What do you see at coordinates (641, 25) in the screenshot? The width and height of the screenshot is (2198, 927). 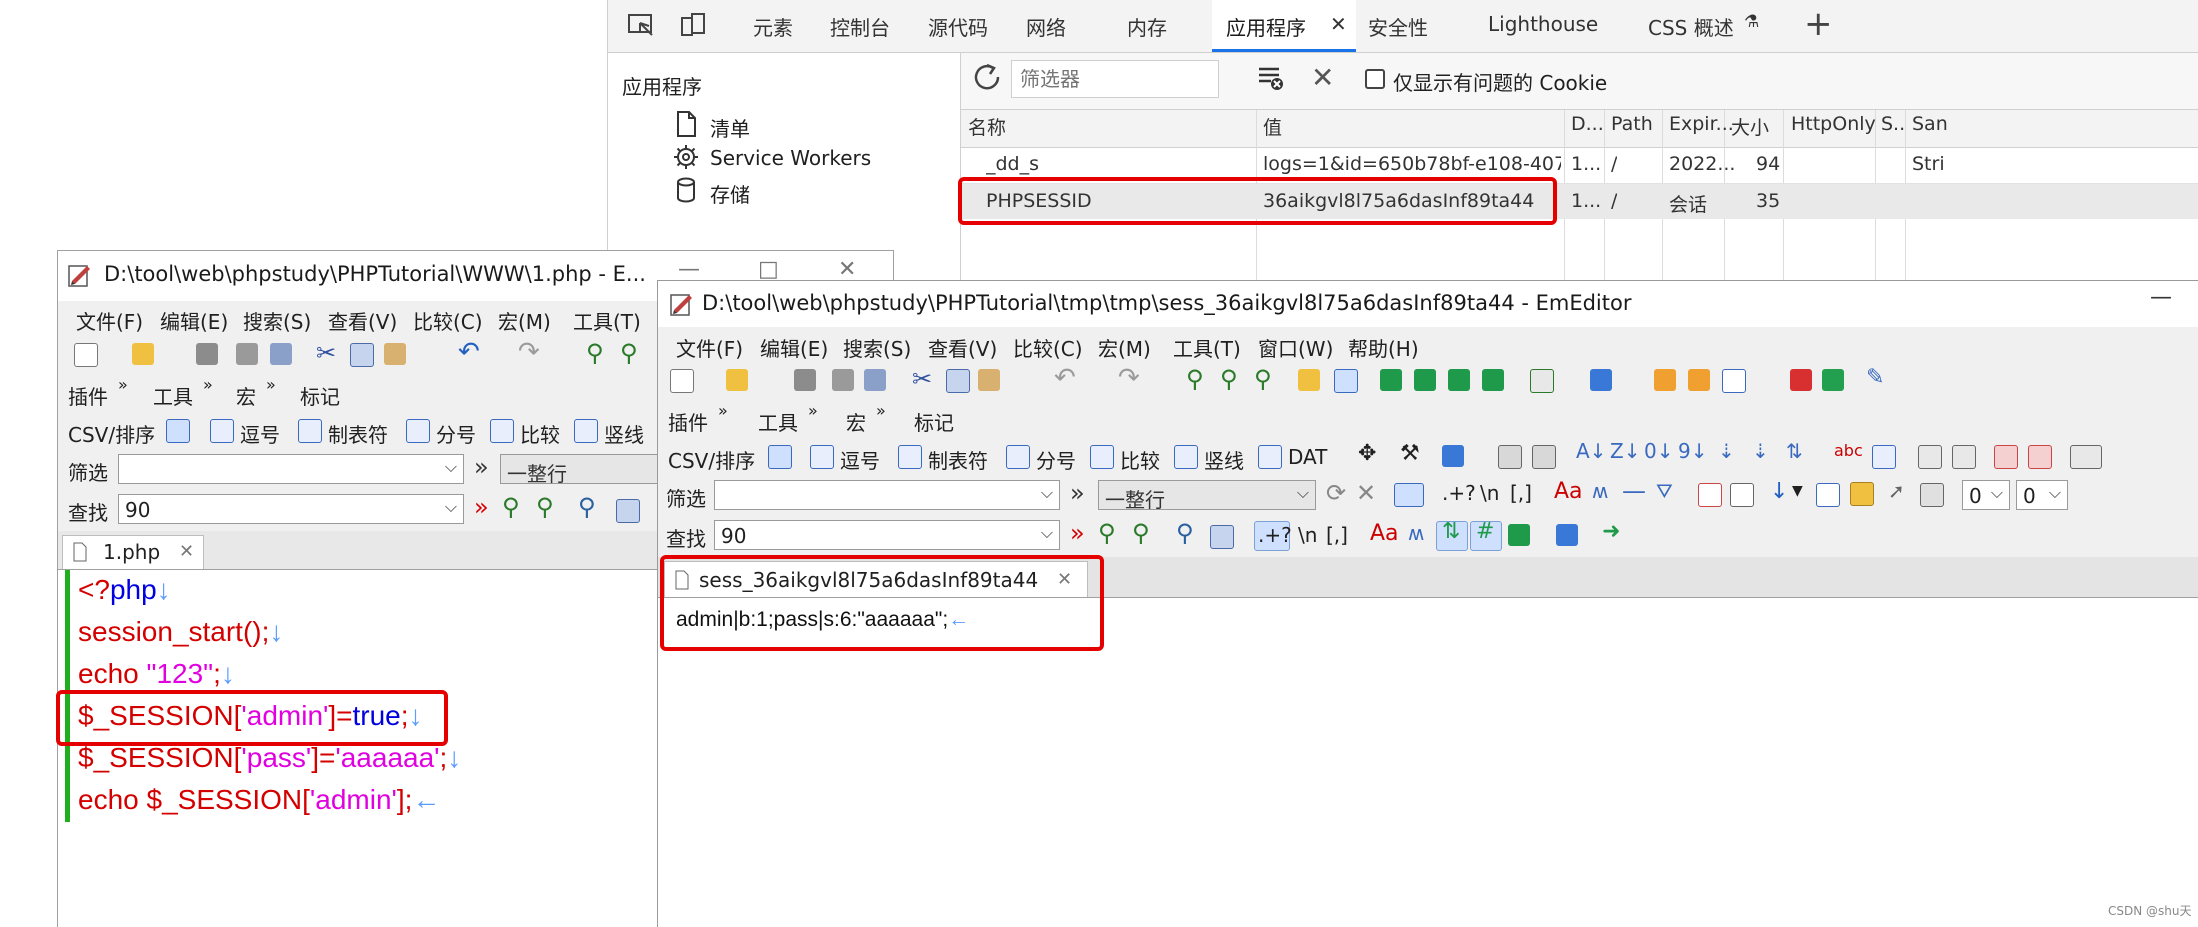 I see `inspect-element-icon` at bounding box center [641, 25].